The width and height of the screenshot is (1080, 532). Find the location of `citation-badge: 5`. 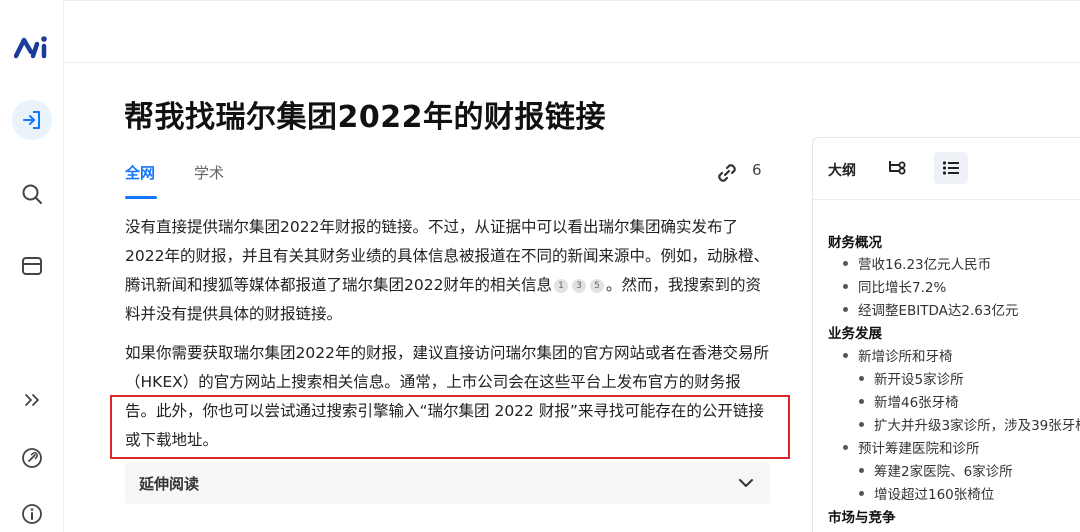

citation-badge: 5 is located at coordinates (596, 286).